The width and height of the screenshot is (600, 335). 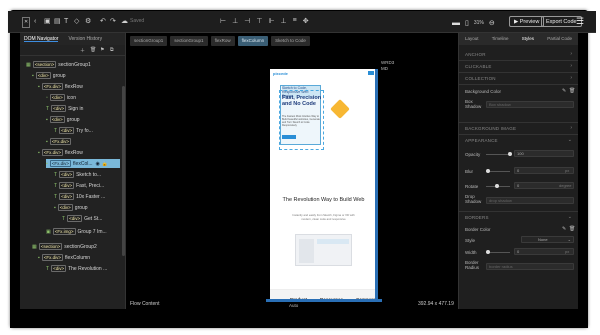 I want to click on section-clickable: CLICKABLE, so click(x=478, y=66).